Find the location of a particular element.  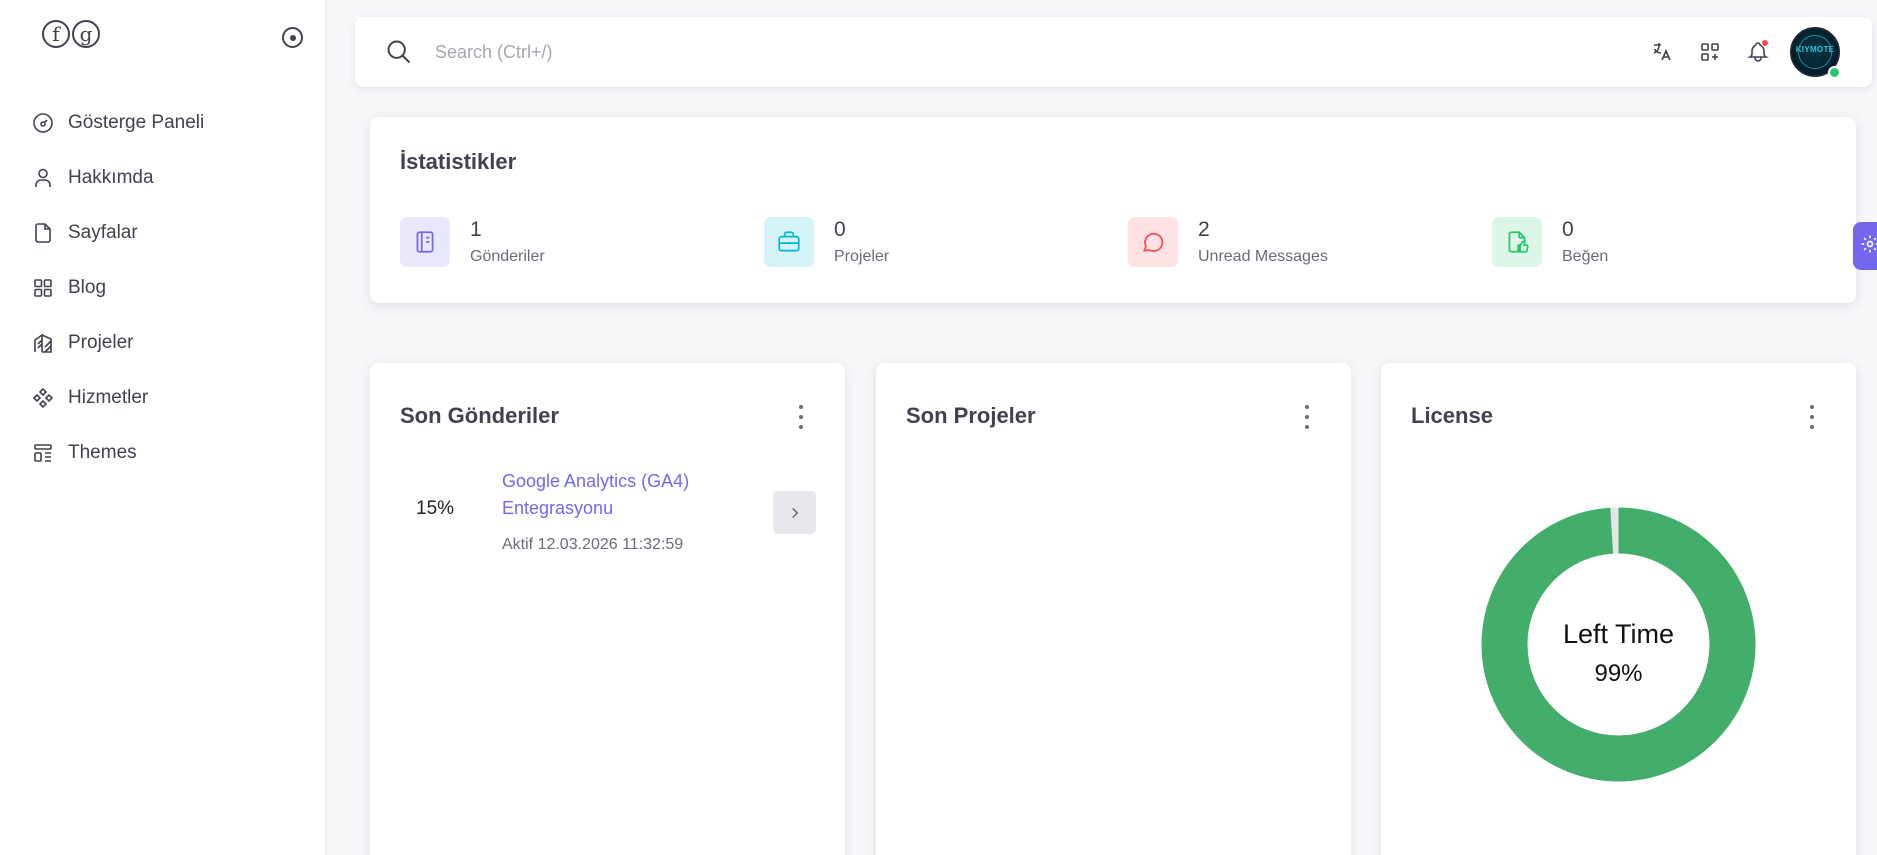

notification-badge is located at coordinates (1765, 43).